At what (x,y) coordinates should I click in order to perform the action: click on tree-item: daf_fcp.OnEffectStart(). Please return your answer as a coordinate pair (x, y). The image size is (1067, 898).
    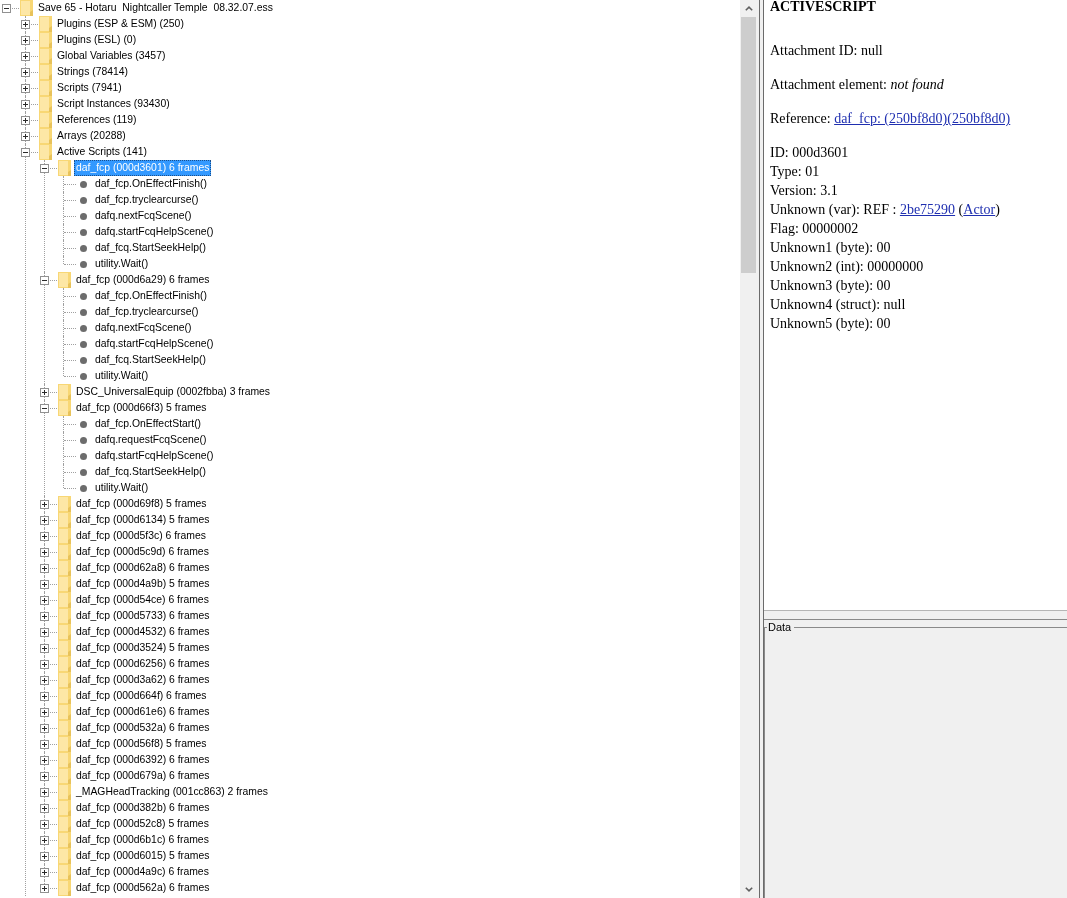
    Looking at the image, I should click on (148, 424).